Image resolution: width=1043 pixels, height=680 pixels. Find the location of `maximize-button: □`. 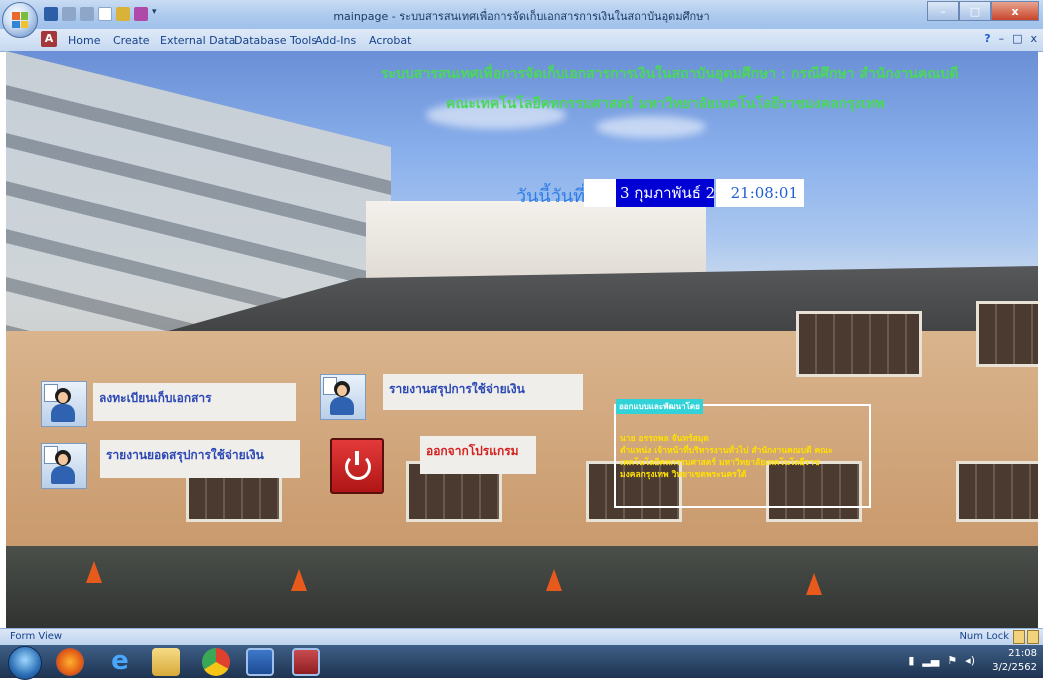

maximize-button: □ is located at coordinates (975, 11).